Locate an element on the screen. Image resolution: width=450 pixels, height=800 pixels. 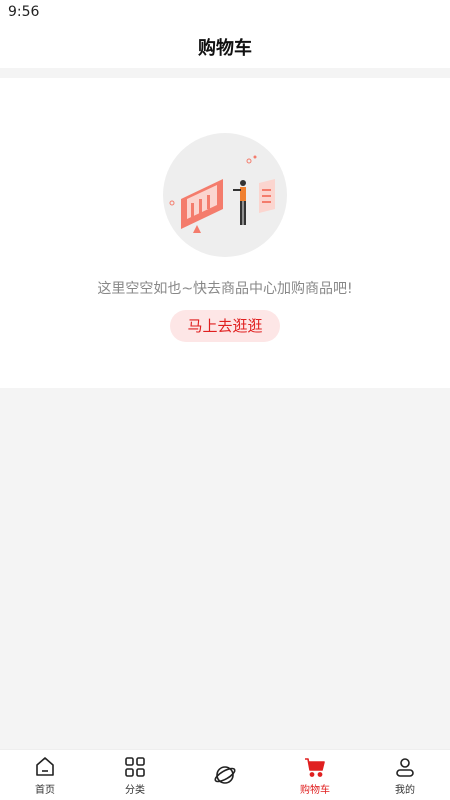
tab-profile: 我的 is located at coordinates (405, 775).